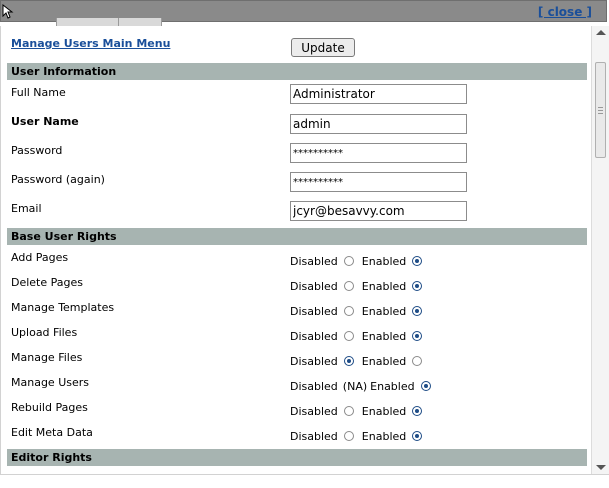 This screenshot has height=488, width=609. Describe the element at coordinates (355, 386) in the screenshot. I see `na-label: (NA)` at that location.